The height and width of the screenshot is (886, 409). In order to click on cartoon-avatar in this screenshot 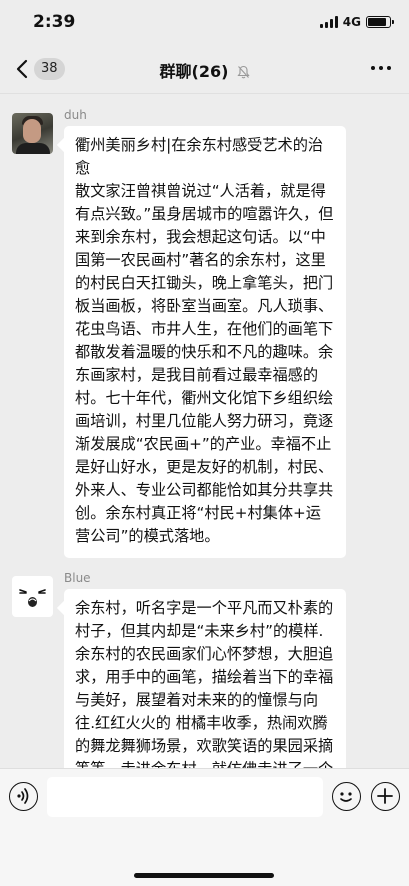, I will do `click(32, 596)`.